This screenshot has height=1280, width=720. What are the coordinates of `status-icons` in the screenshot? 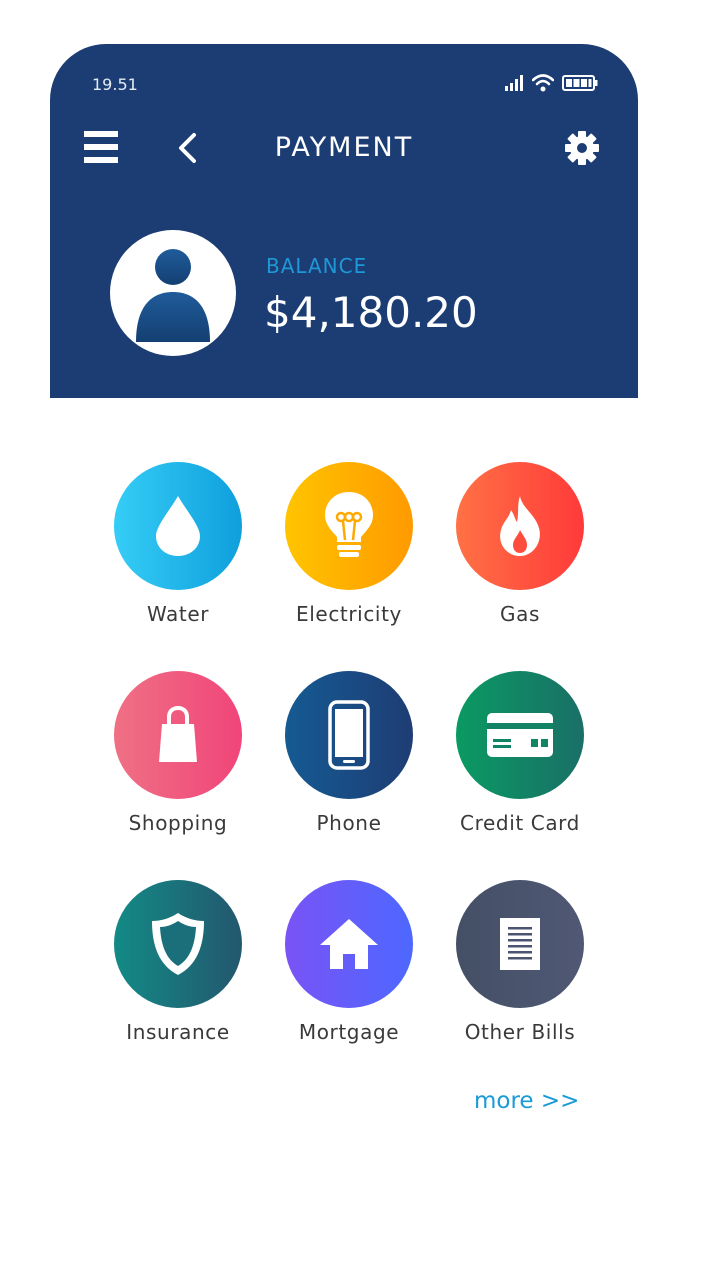 It's located at (551, 83).